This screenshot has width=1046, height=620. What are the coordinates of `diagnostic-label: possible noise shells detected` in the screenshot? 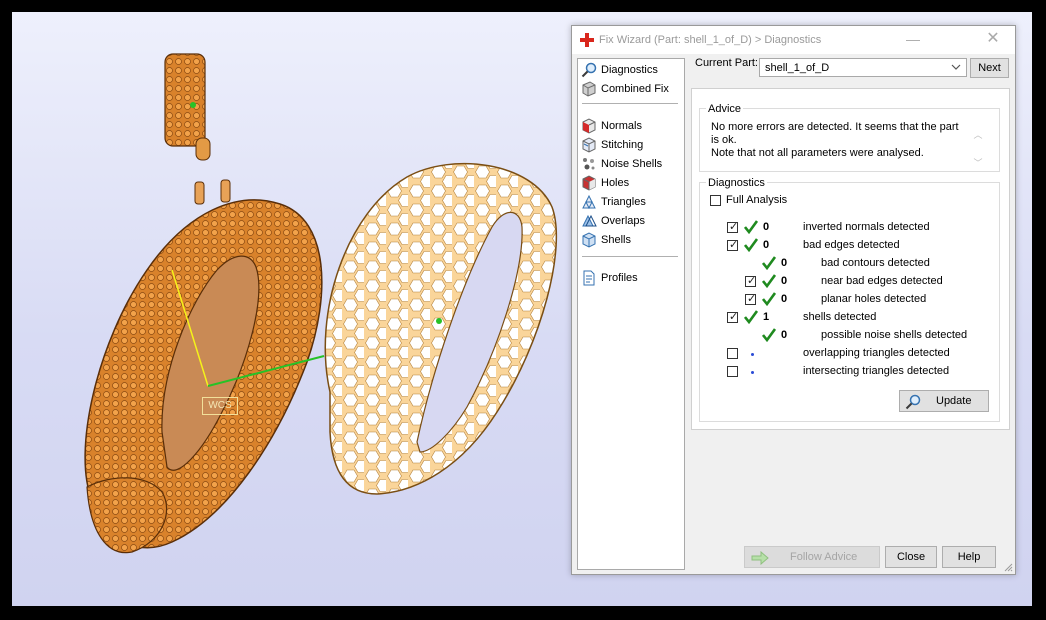 It's located at (894, 335).